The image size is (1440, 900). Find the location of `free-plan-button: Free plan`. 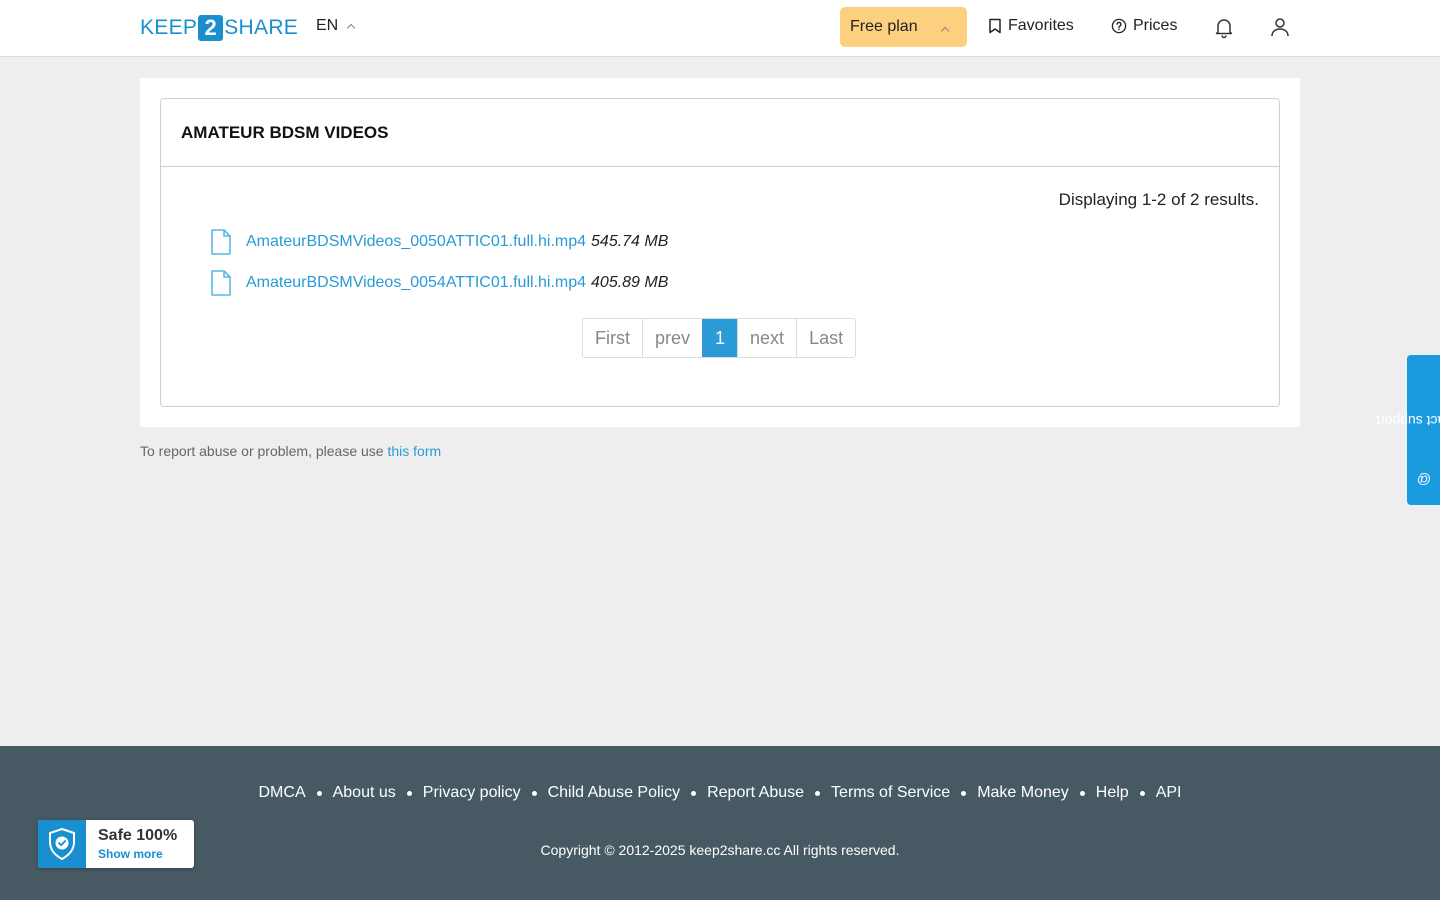

free-plan-button: Free plan is located at coordinates (903, 27).